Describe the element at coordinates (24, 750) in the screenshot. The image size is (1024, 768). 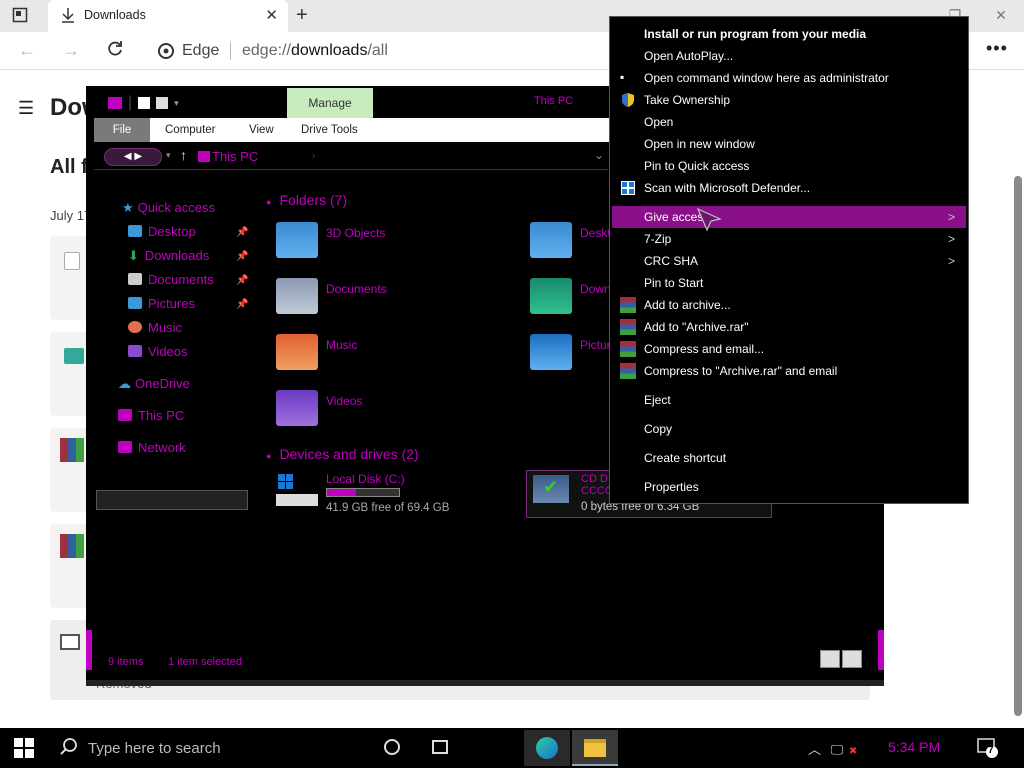
I see `windows-start-icon` at that location.